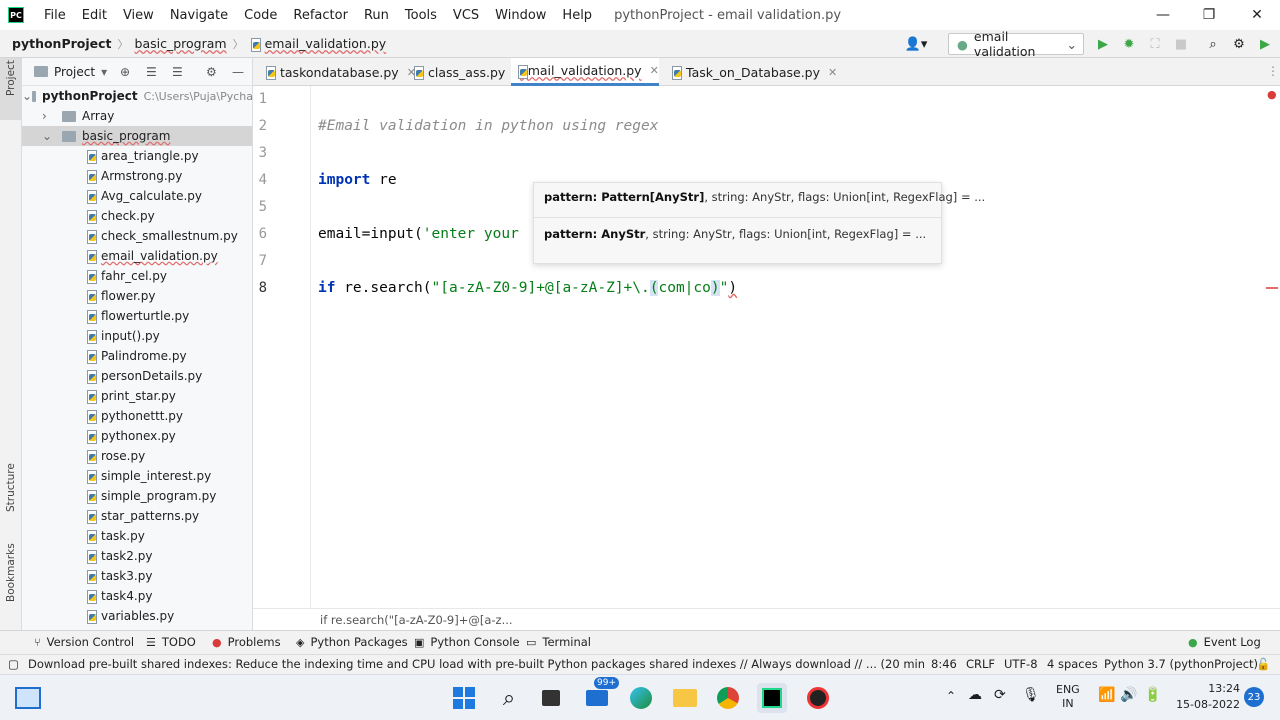 This screenshot has height=720, width=1280. Describe the element at coordinates (467, 642) in the screenshot. I see `python-console-button: ▣ Python Console` at that location.